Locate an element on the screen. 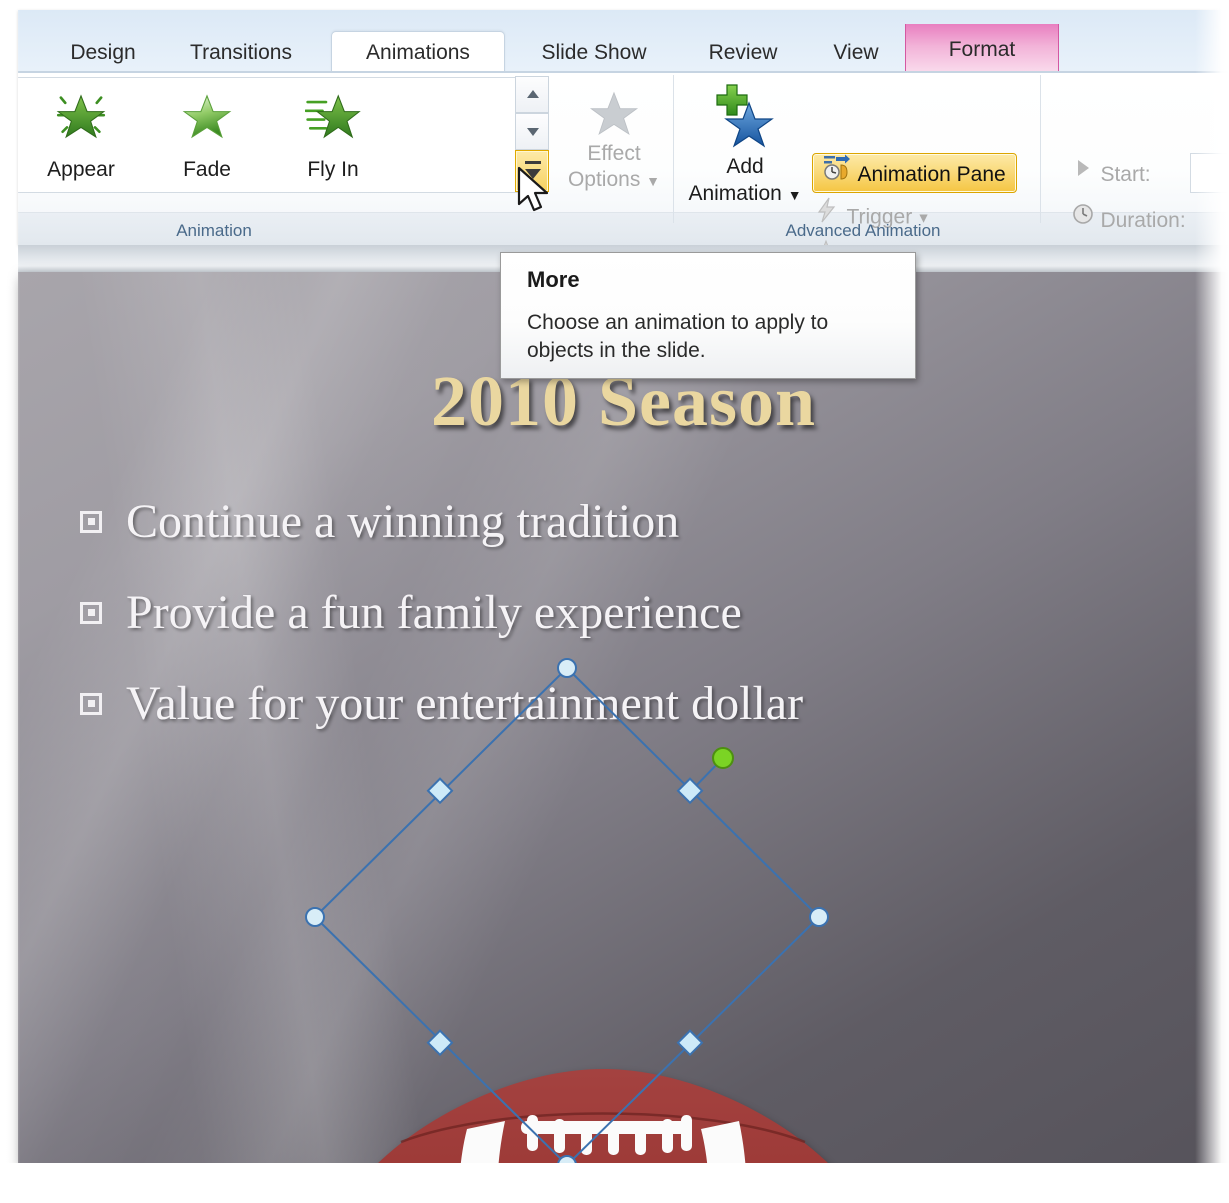 The height and width of the screenshot is (1203, 1229). edge-fade-left is located at coordinates (10, 601).